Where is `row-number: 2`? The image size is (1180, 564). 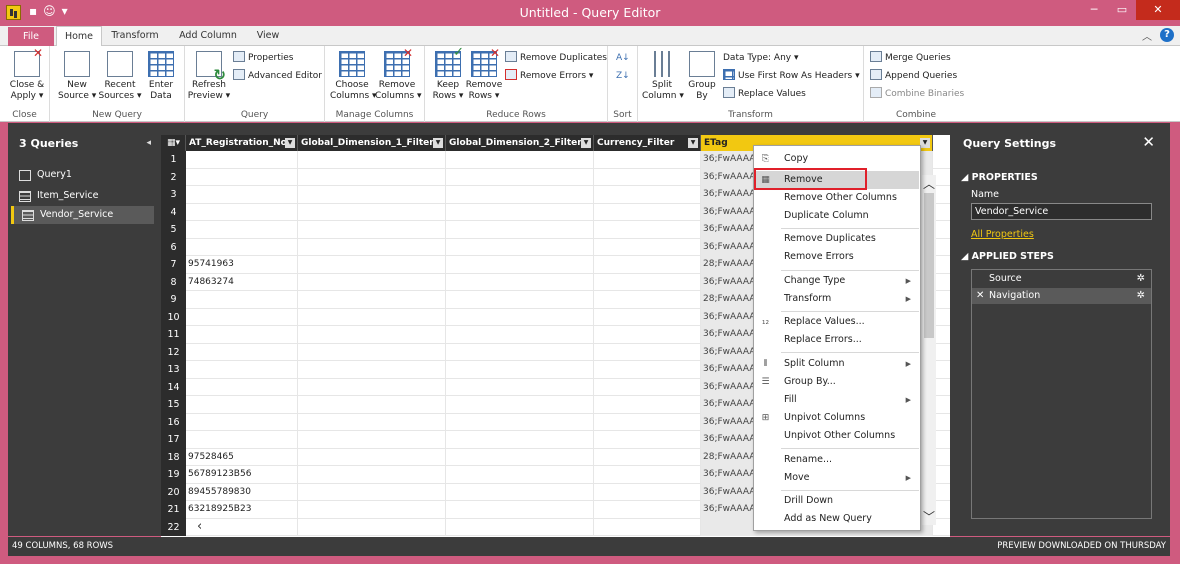
row-number: 2 is located at coordinates (173, 177).